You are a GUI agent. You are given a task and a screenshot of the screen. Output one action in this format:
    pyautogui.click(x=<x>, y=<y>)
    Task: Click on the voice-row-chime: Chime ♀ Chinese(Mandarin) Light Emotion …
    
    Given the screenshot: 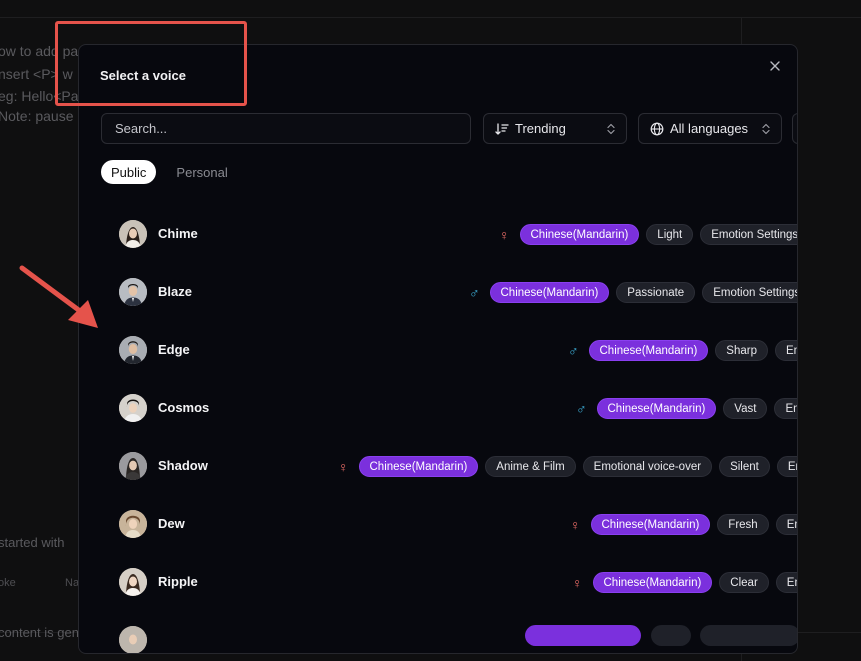 What is the action you would take?
    pyautogui.click(x=438, y=234)
    